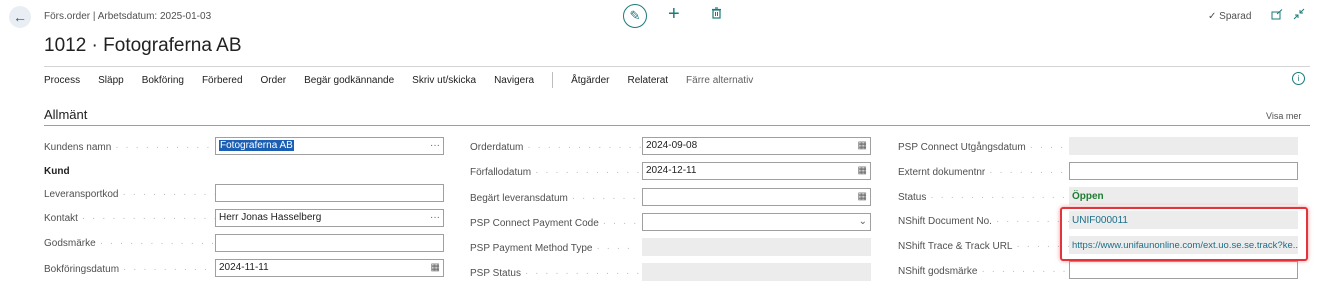 Image resolution: width=1341 pixels, height=297 pixels. What do you see at coordinates (566, 172) in the screenshot?
I see `due-date-label: Förfallodatum · · · · · · · · · · · · ·` at bounding box center [566, 172].